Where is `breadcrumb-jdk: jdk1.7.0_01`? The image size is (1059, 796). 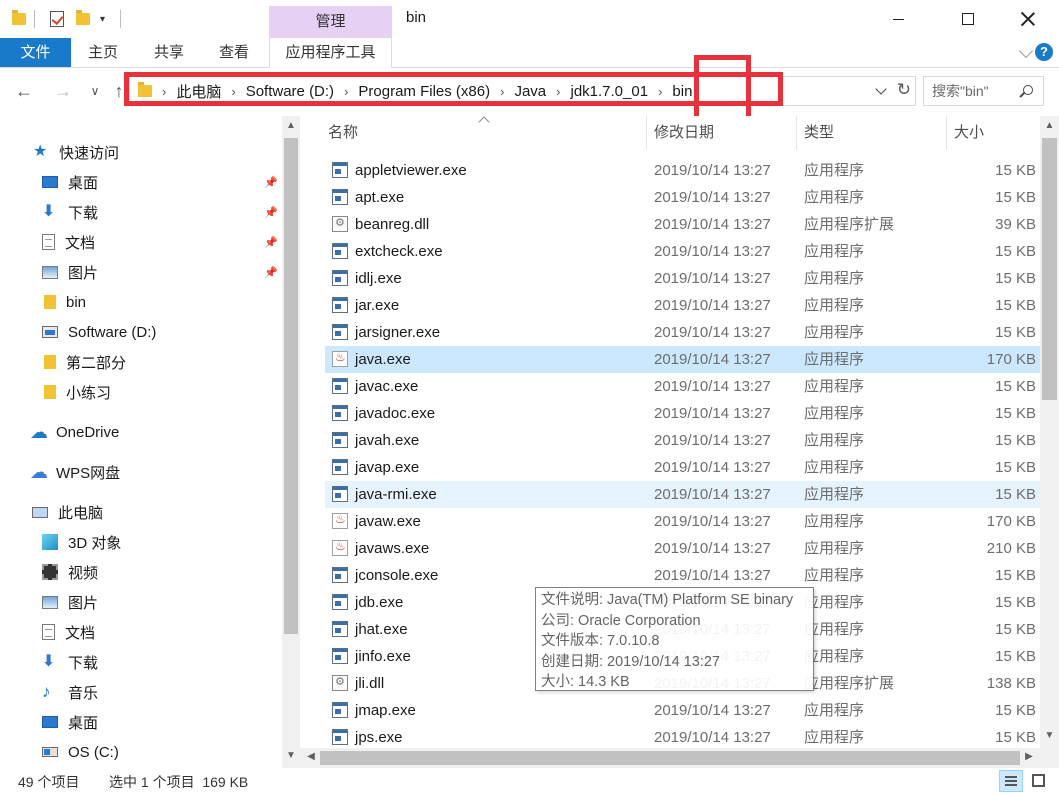
breadcrumb-jdk: jdk1.7.0_01 is located at coordinates (609, 91).